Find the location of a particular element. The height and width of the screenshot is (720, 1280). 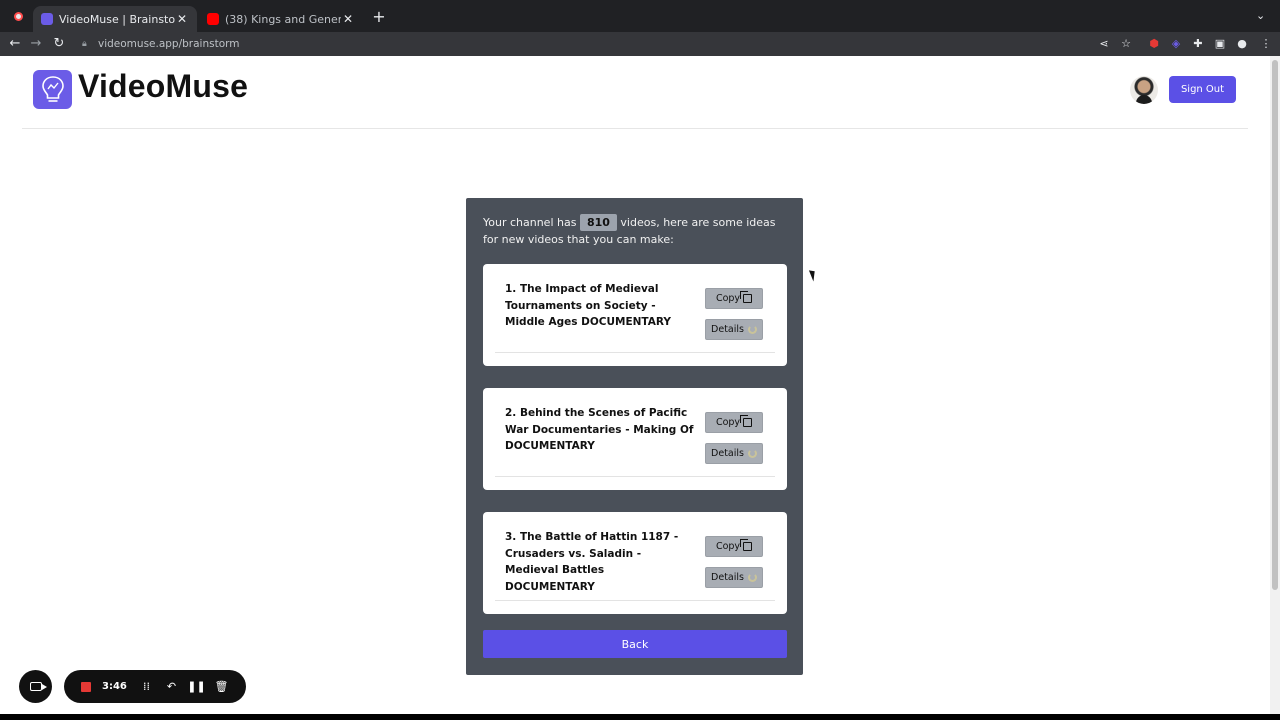

sign-out-button: Sign Out is located at coordinates (1202, 89).